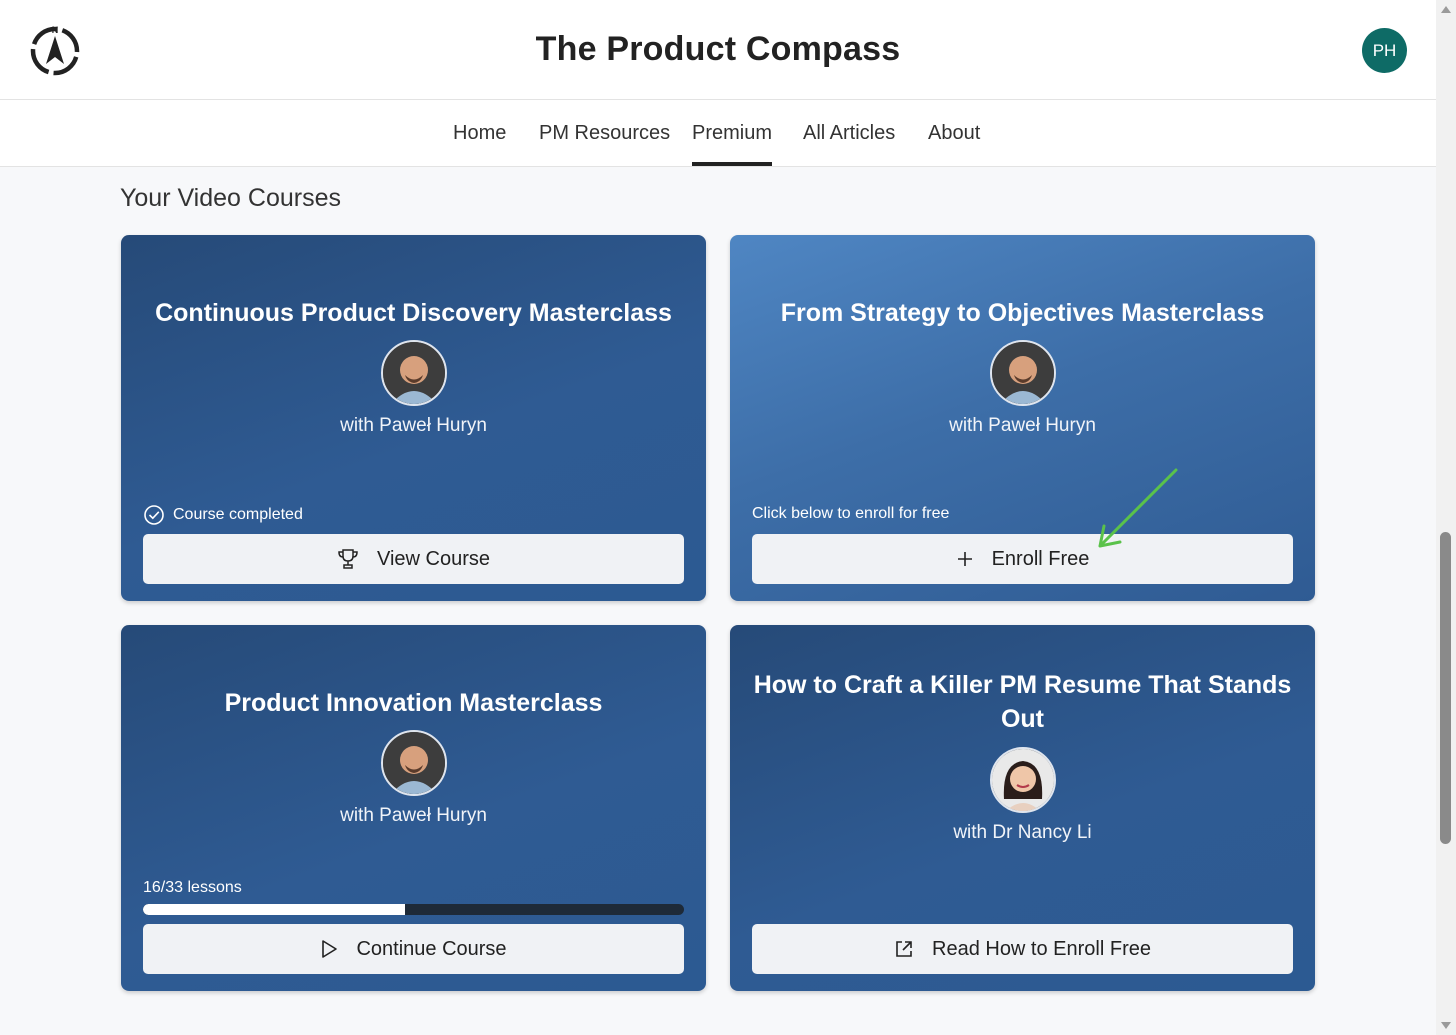 The width and height of the screenshot is (1456, 1035). Describe the element at coordinates (433, 558) in the screenshot. I see `button-label: View Course` at that location.